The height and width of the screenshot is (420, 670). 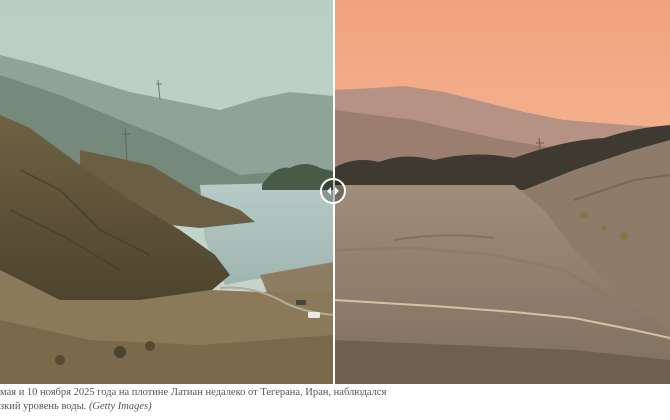 I want to click on photo-credit: (Getty Images), so click(x=120, y=406).